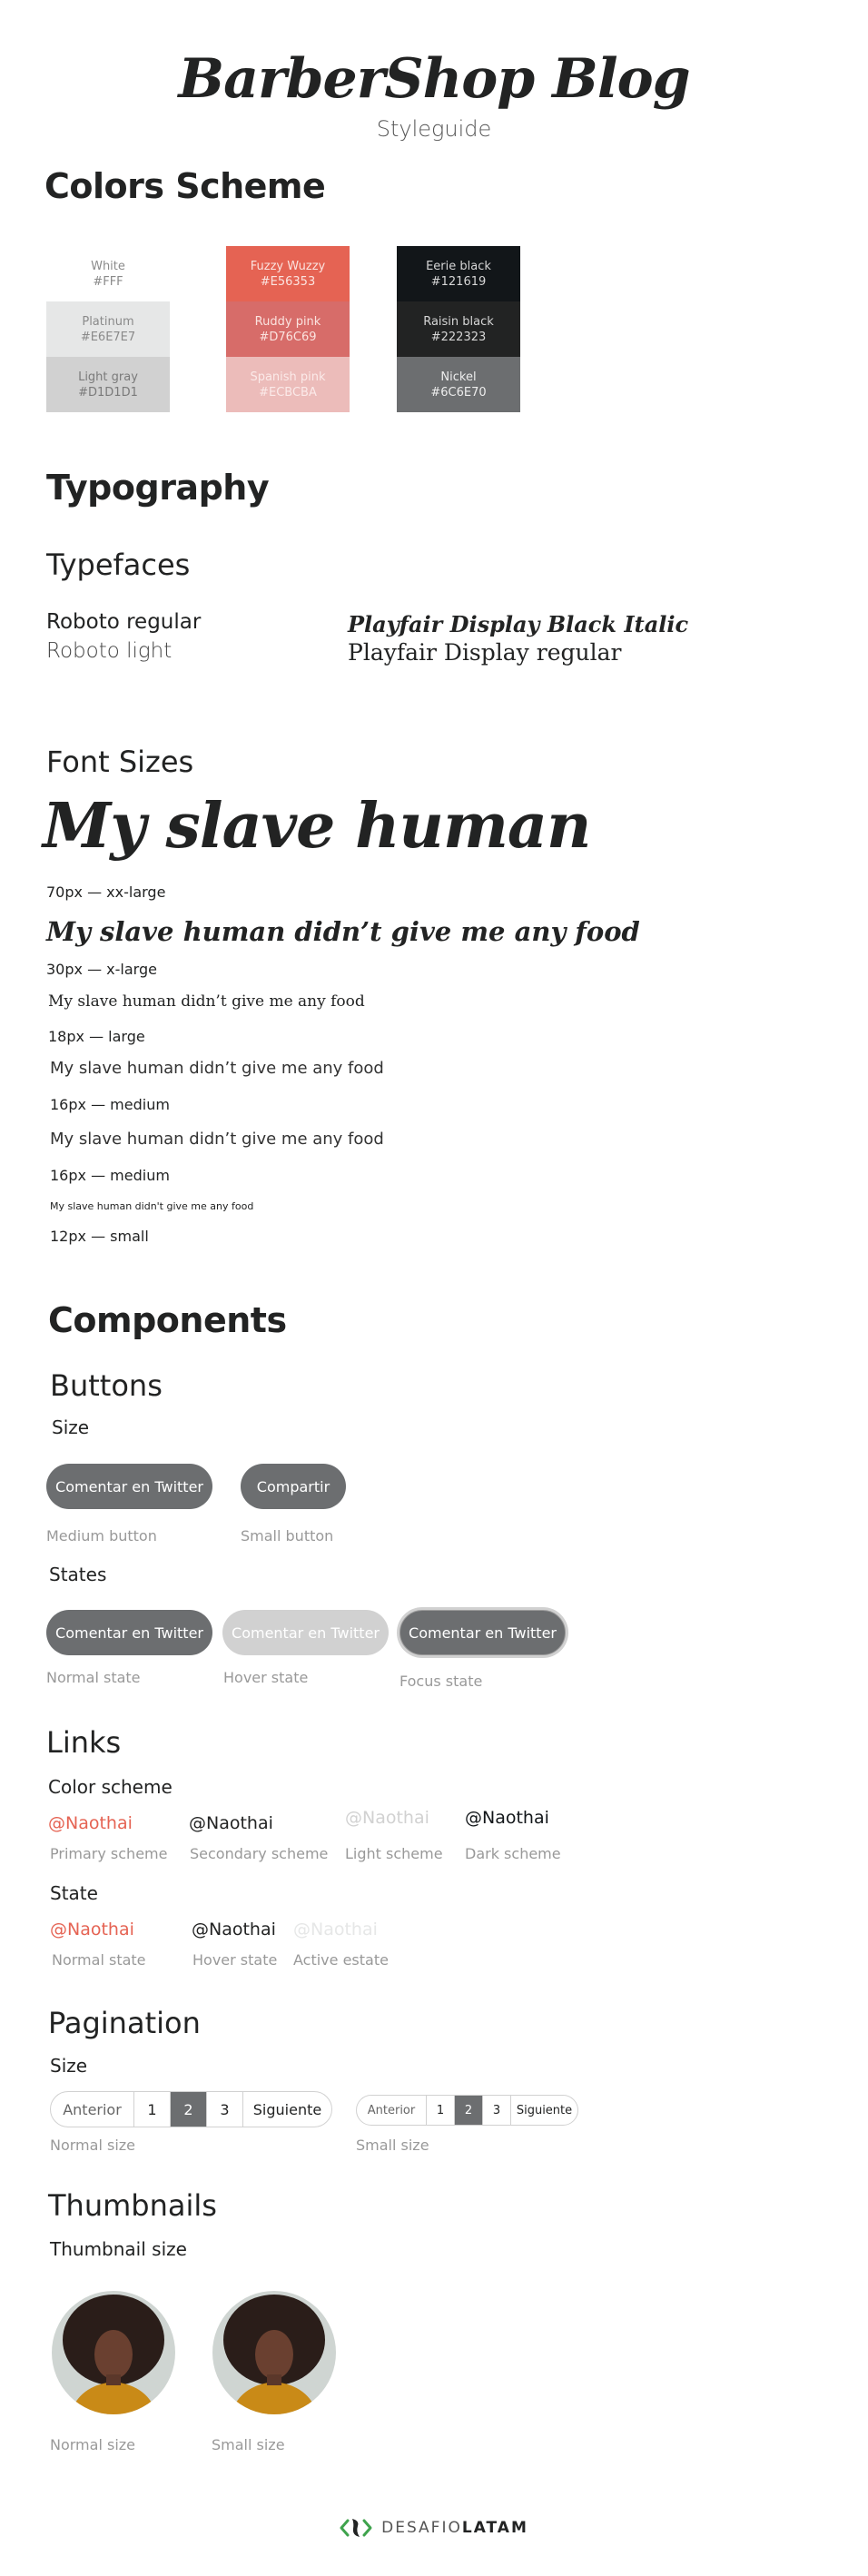 The height and width of the screenshot is (2576, 868). What do you see at coordinates (120, 762) in the screenshot?
I see `font-sizes-heading: Font Sizes` at bounding box center [120, 762].